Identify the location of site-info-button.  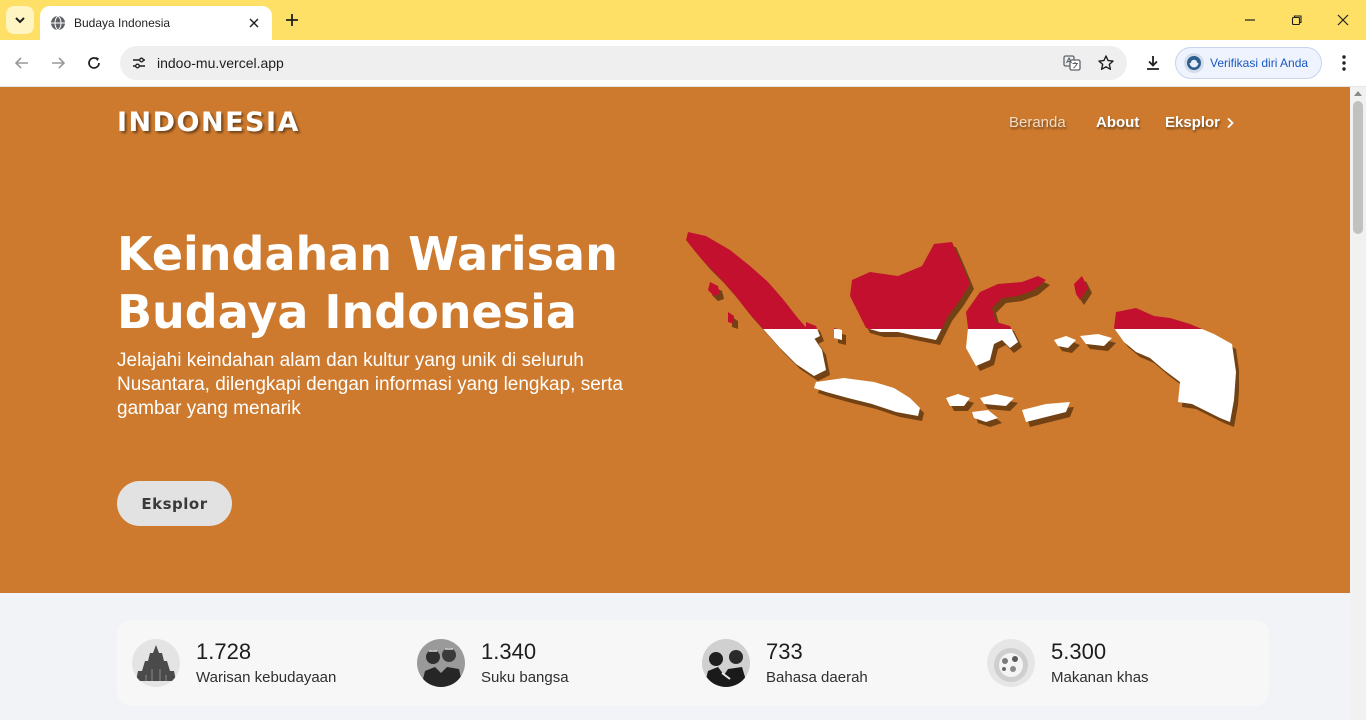
(139, 63).